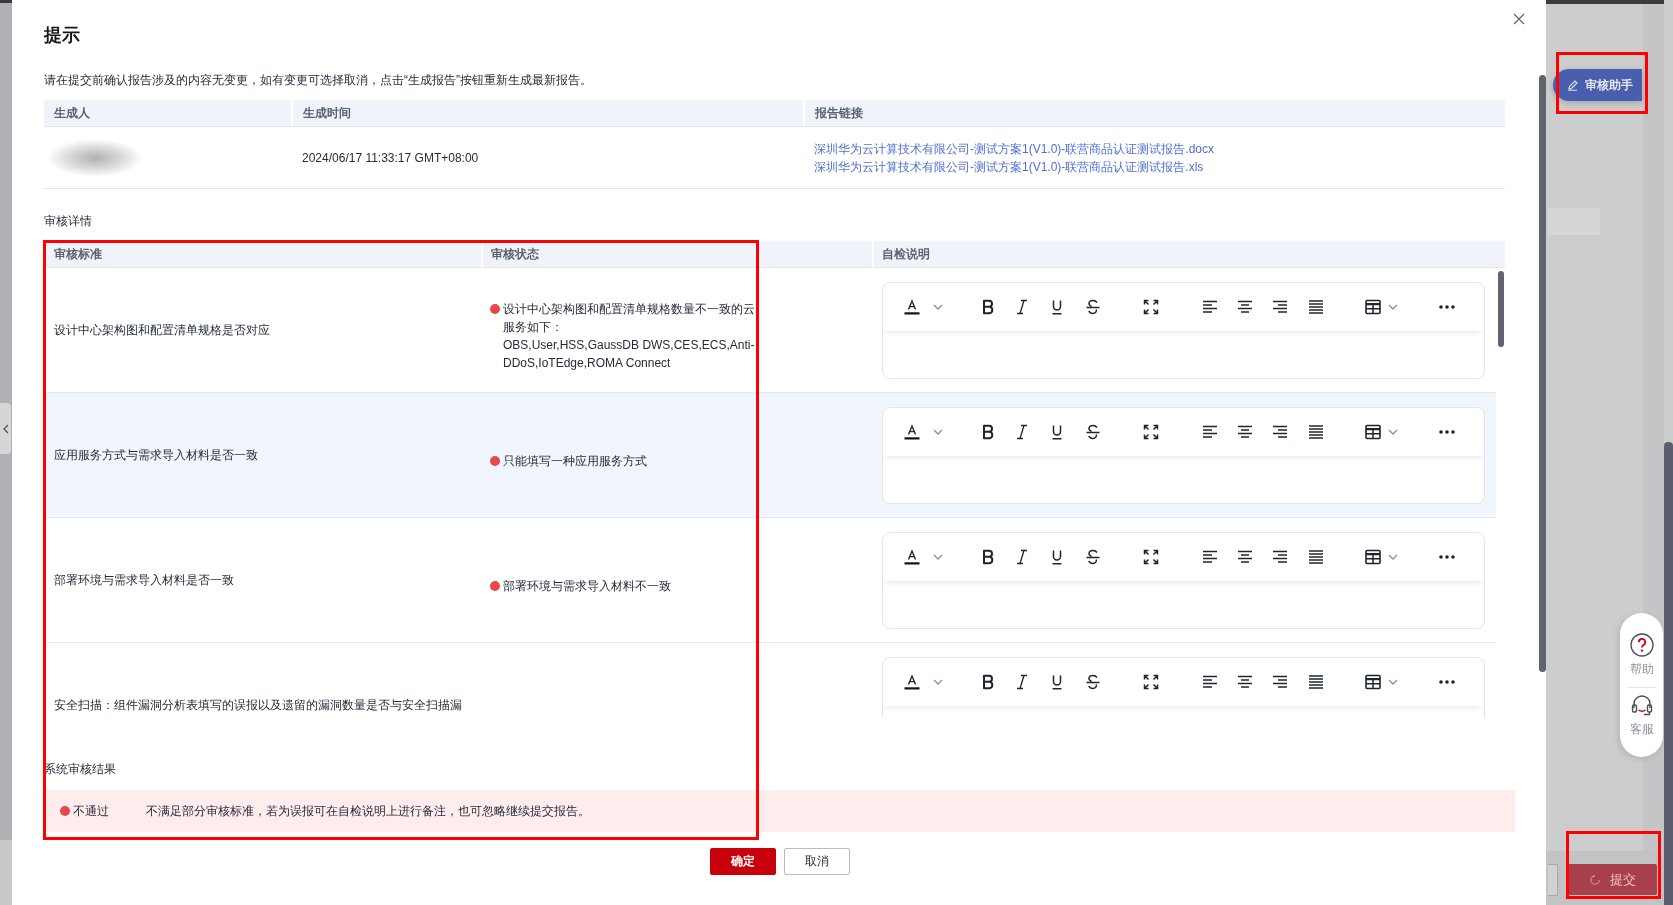  I want to click on help-icon, so click(1641, 645).